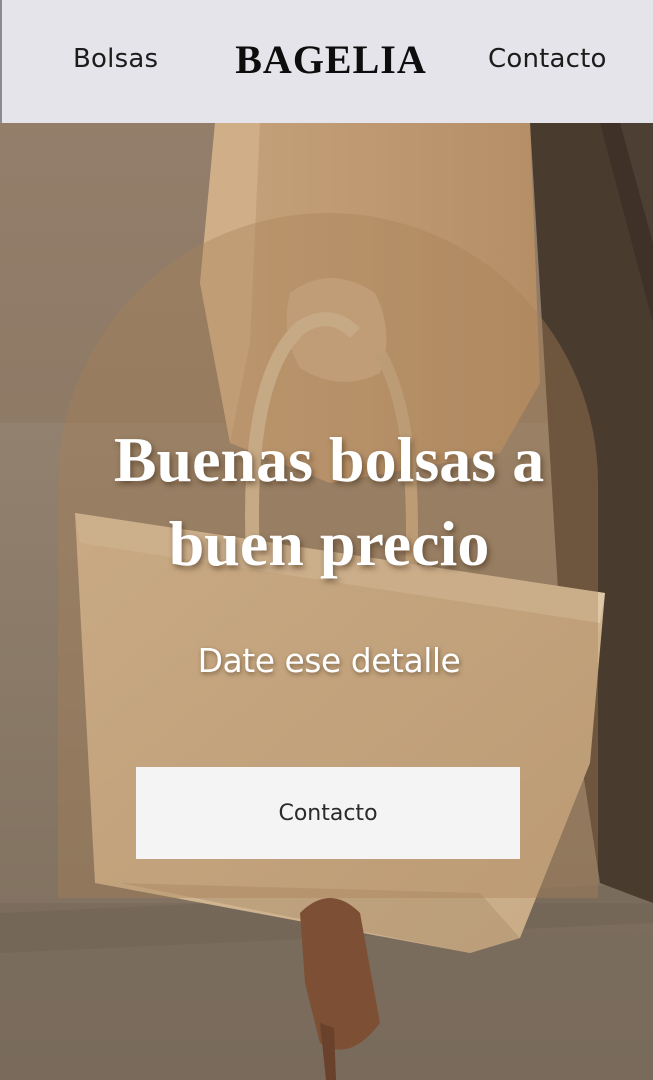 The width and height of the screenshot is (653, 1080). Describe the element at coordinates (328, 813) in the screenshot. I see `contact-button: Contacto` at that location.